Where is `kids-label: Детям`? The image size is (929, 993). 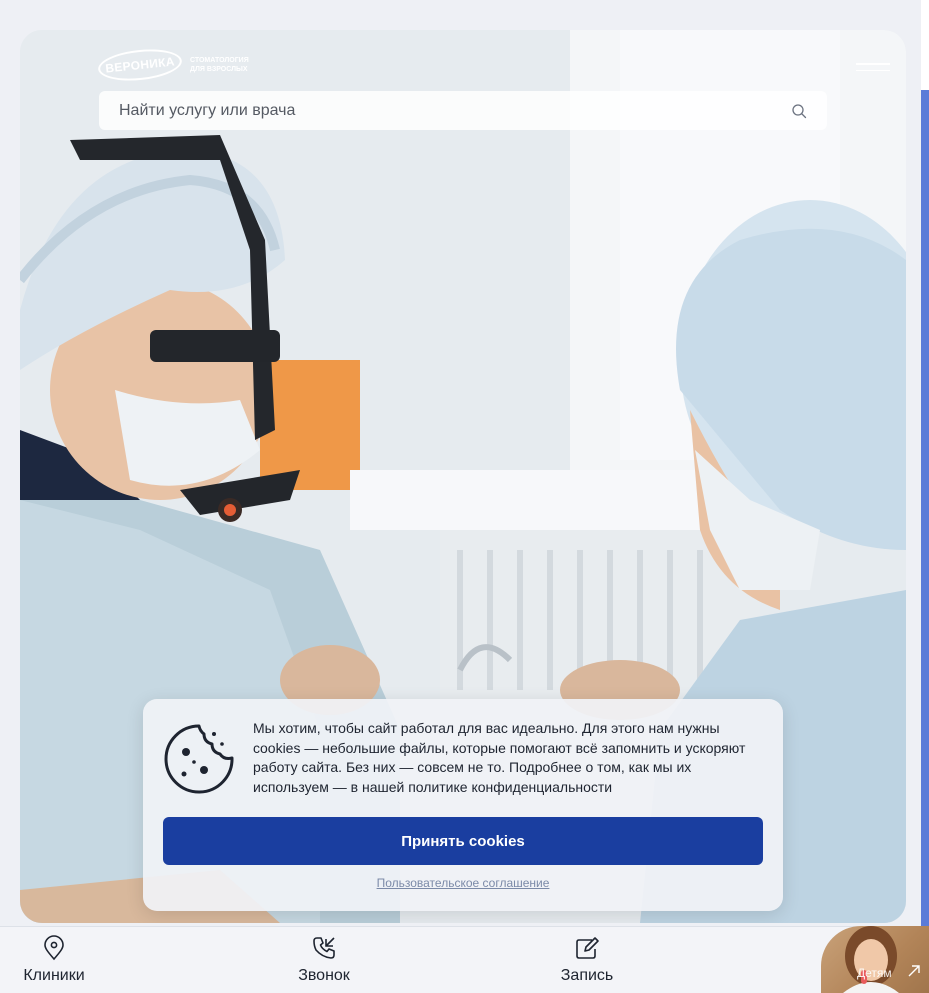
kids-label: Детям is located at coordinates (874, 973).